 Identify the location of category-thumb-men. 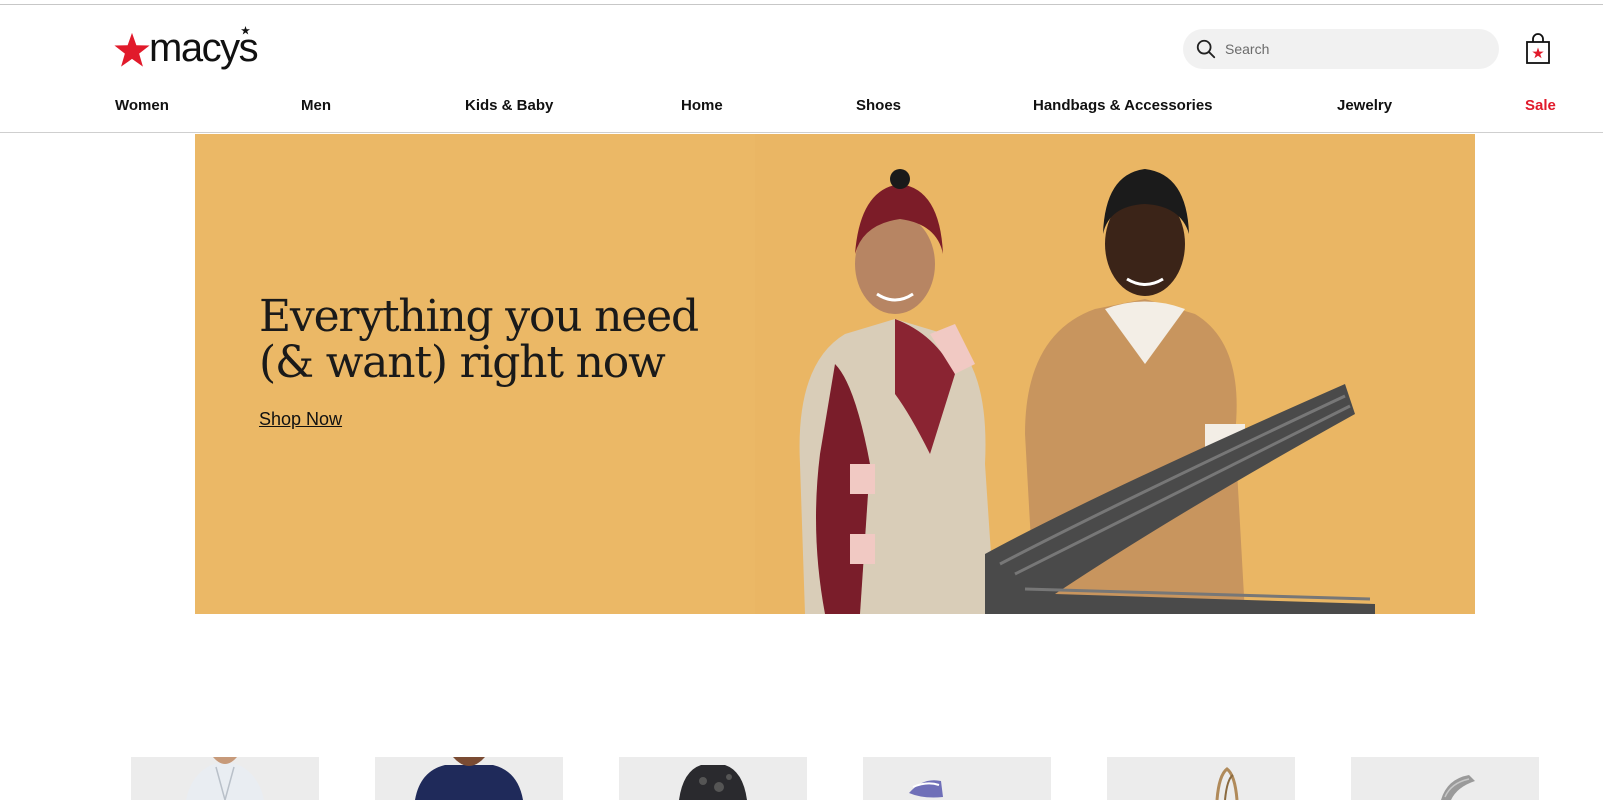
(469, 778).